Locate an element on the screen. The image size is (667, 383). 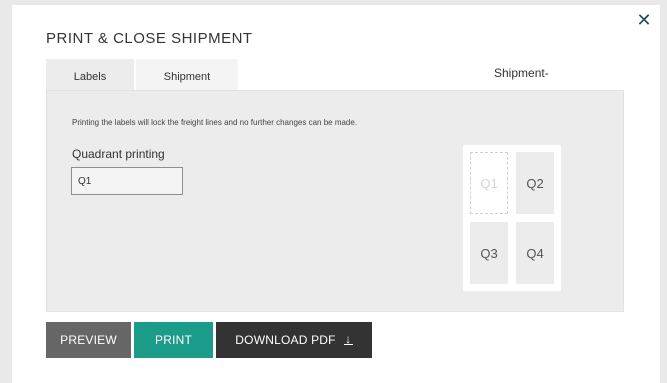
quadrant-q2: Q2 is located at coordinates (535, 183).